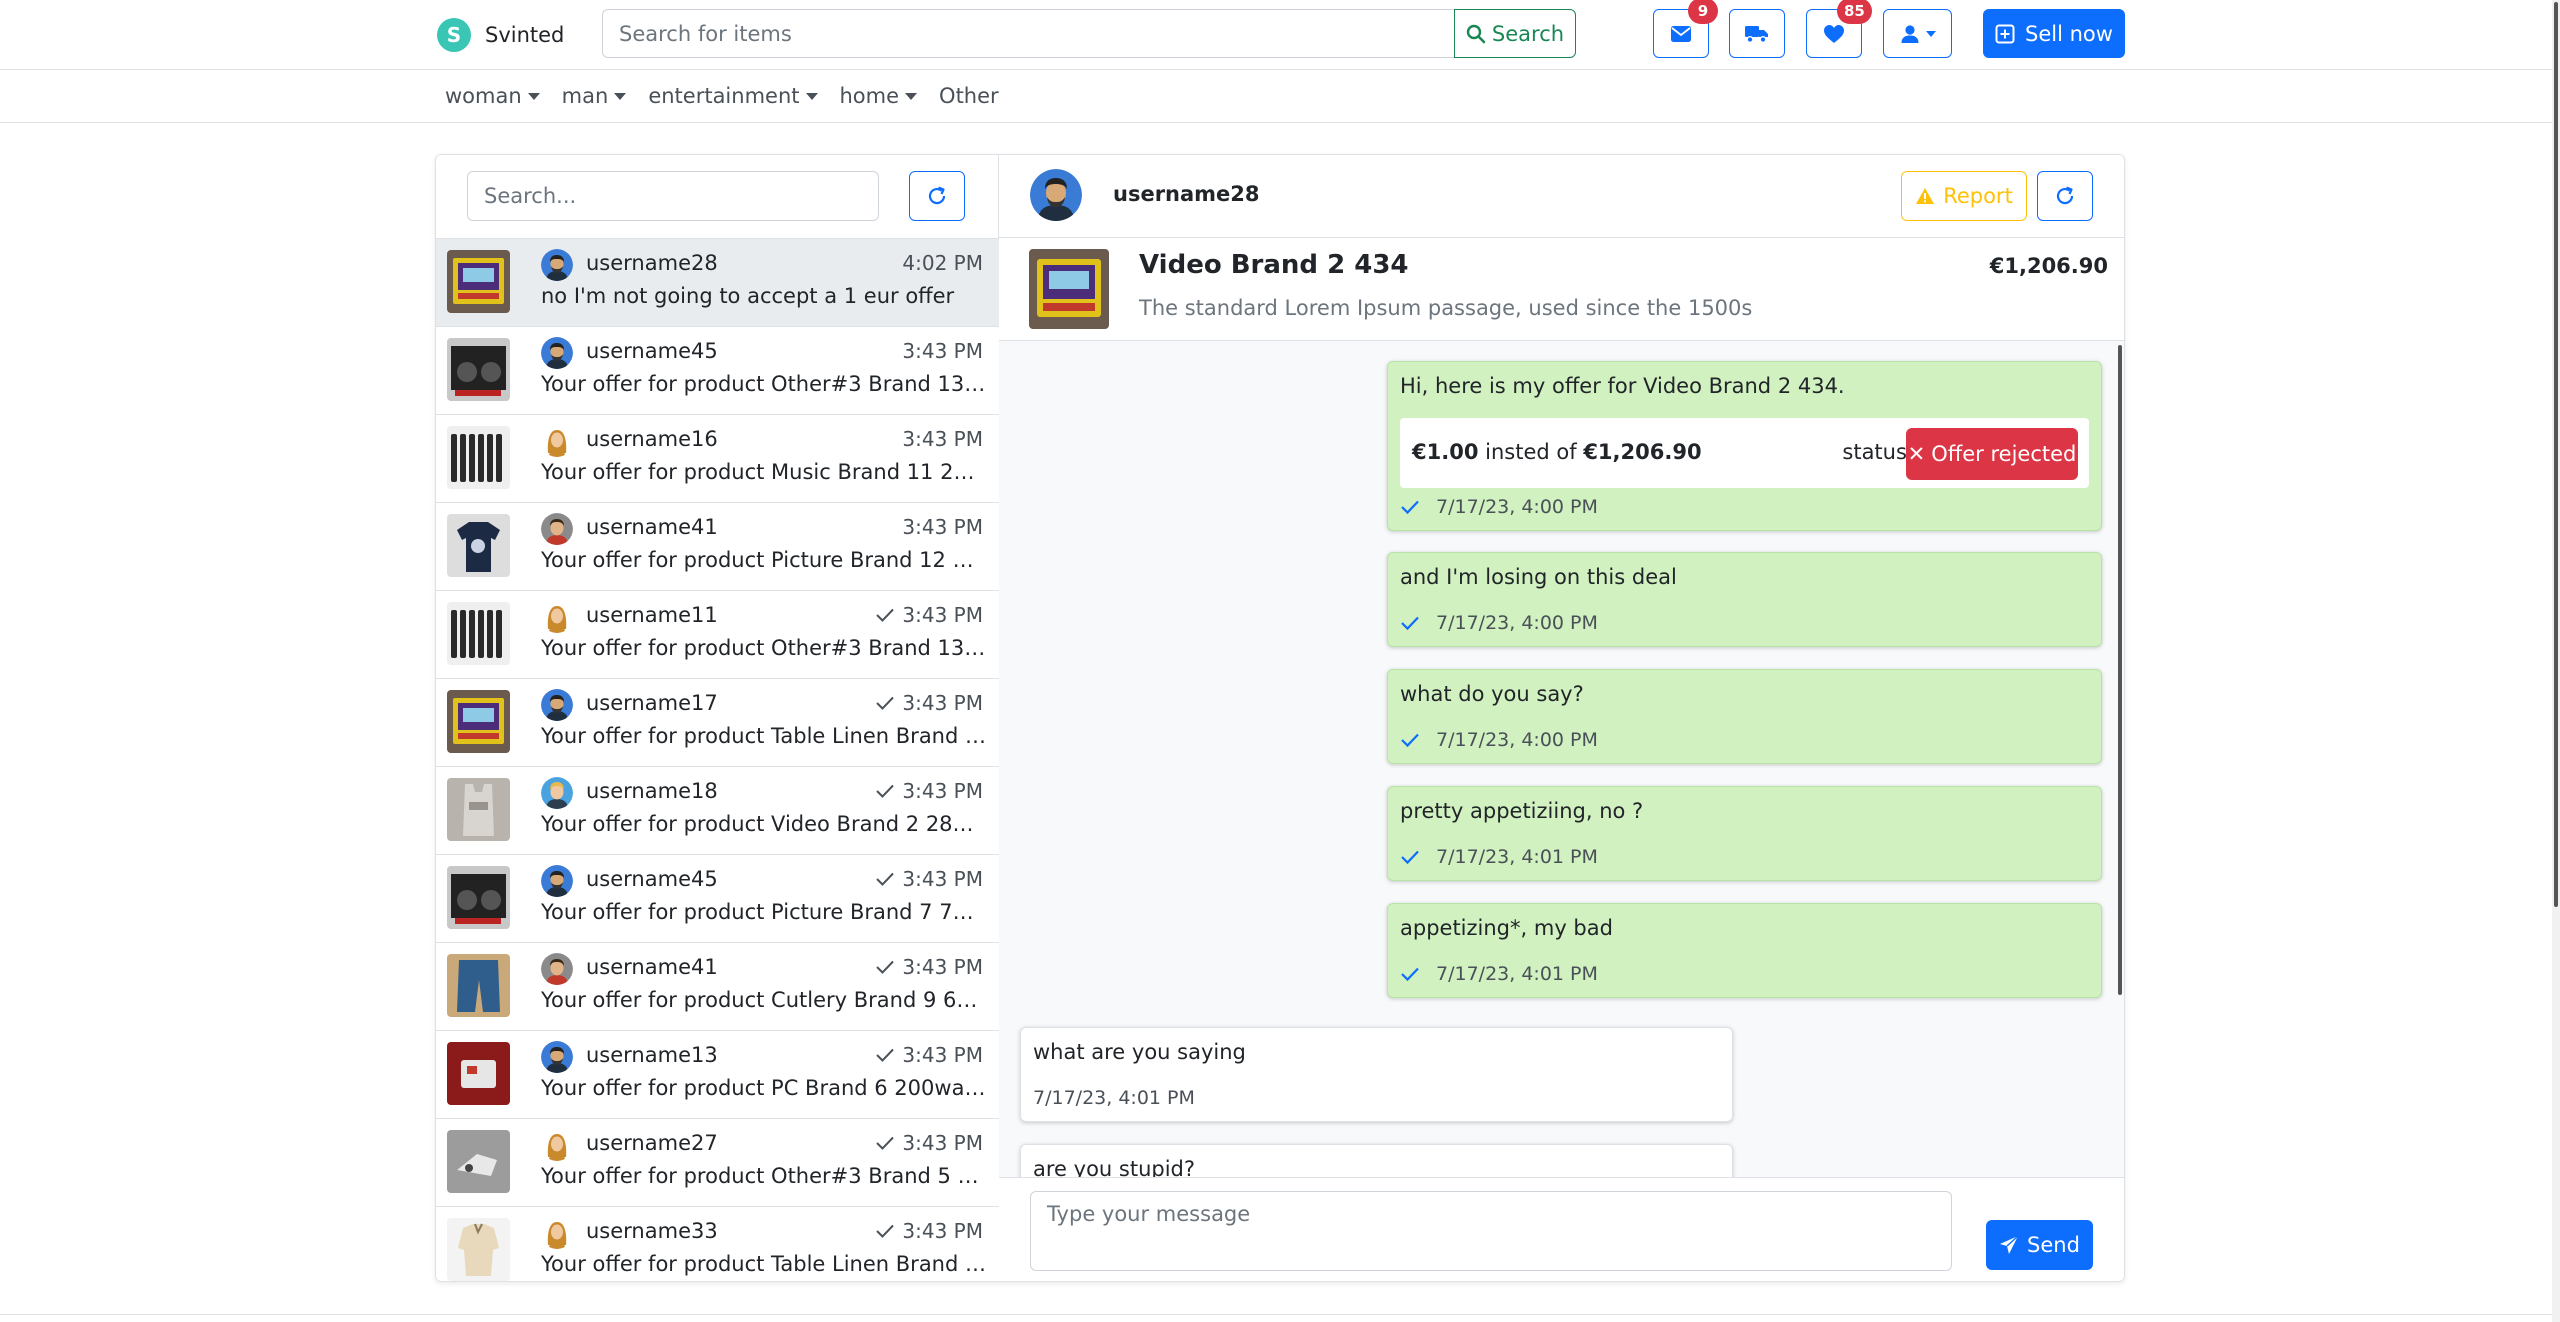  I want to click on sell-now-button: Sell now, so click(2054, 33).